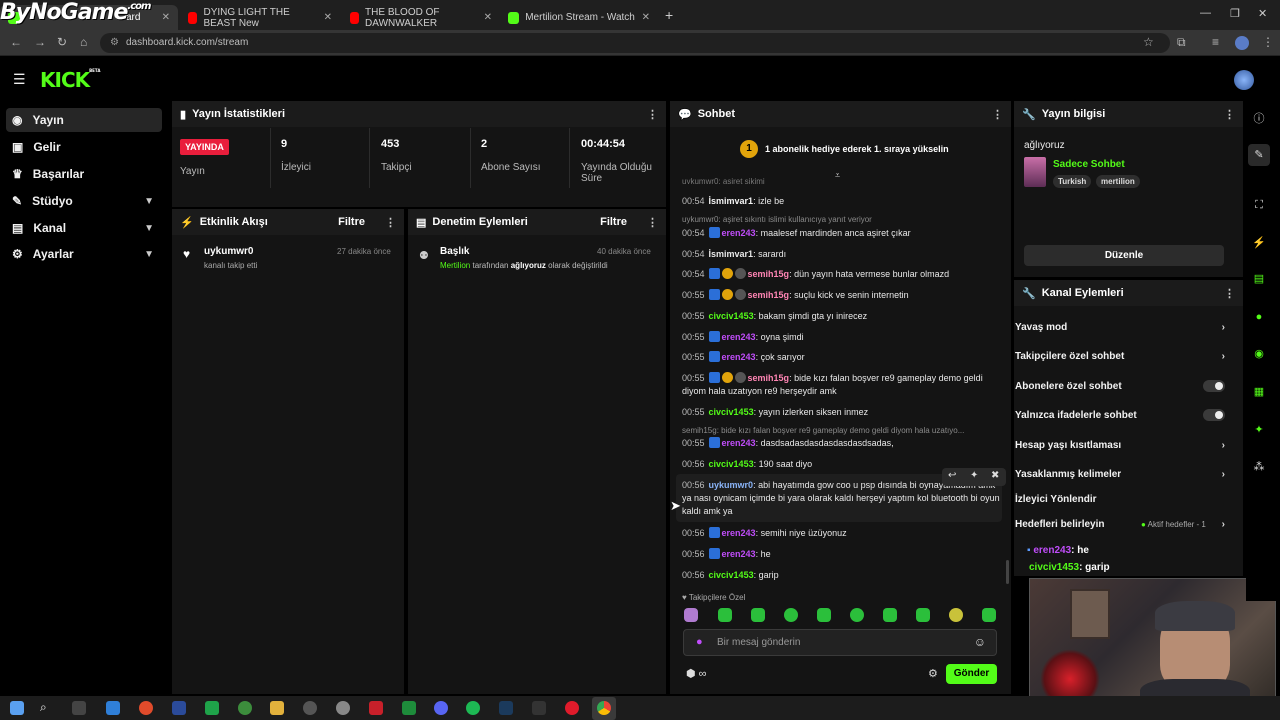 The height and width of the screenshot is (720, 1280). I want to click on browser-tab-3: THE BLOOD OF DAWNWALKER ✕, so click(421, 17).